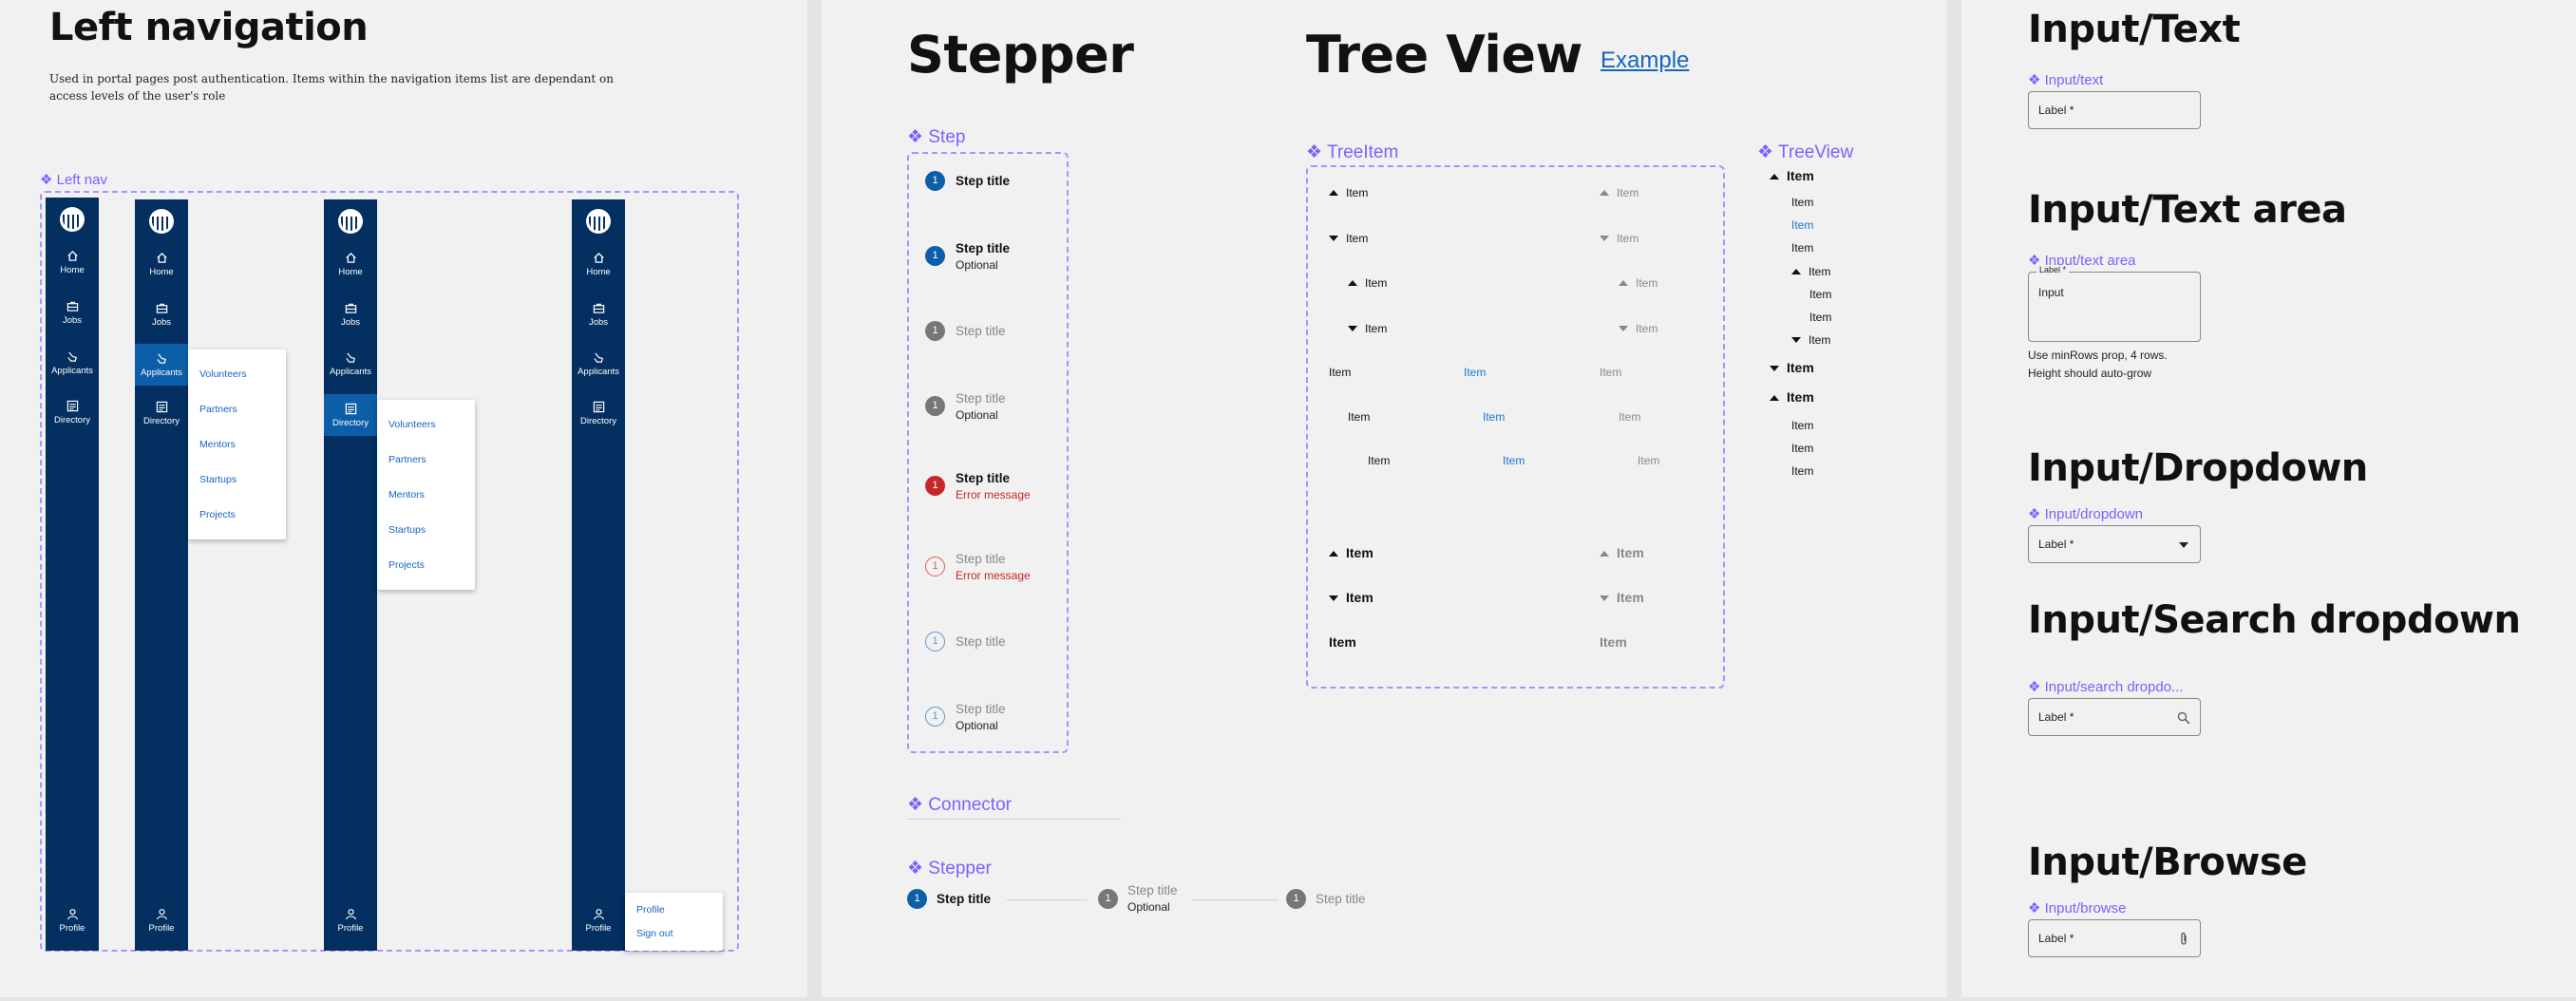 The width and height of the screenshot is (2576, 1001). What do you see at coordinates (1515, 427) in the screenshot?
I see `treeitem-variants-frame` at bounding box center [1515, 427].